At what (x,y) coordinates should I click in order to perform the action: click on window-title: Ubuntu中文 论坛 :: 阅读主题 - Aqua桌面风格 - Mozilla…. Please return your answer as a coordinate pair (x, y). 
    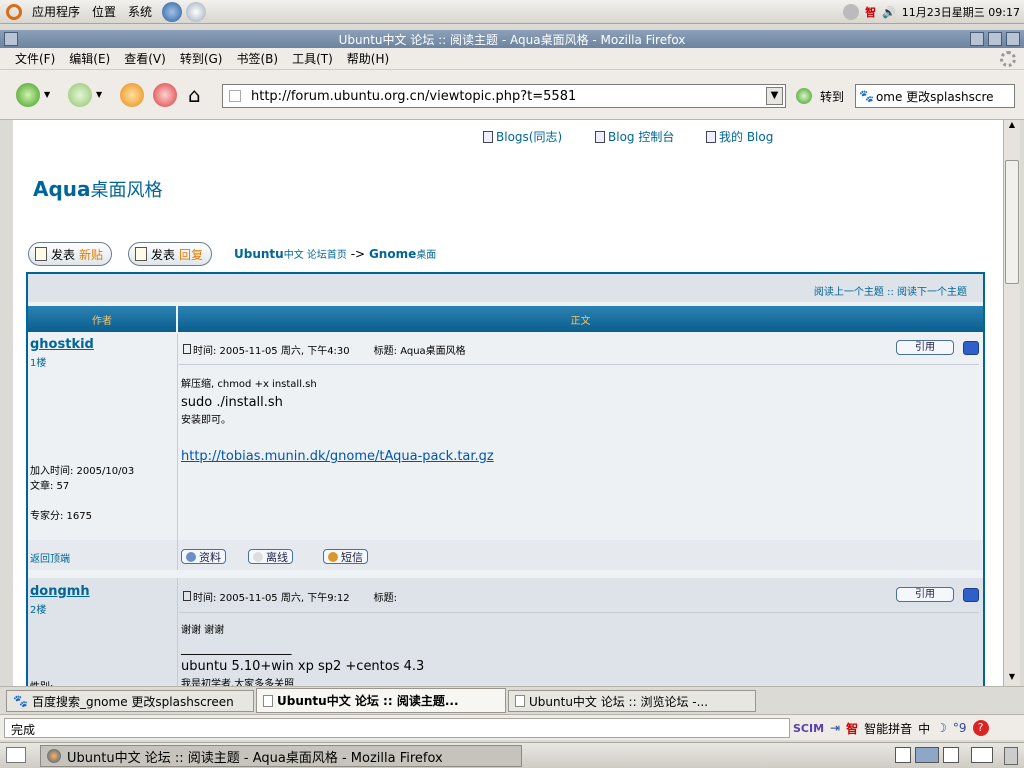
    Looking at the image, I should click on (512, 39).